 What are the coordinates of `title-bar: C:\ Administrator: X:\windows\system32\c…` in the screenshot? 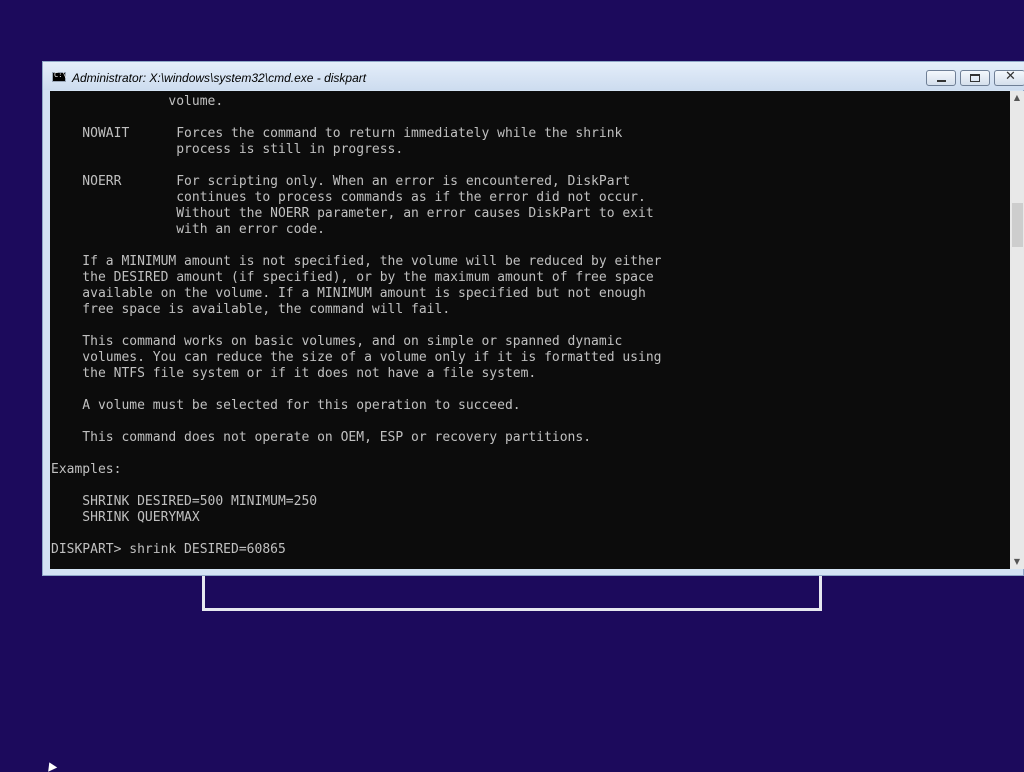 It's located at (533, 76).